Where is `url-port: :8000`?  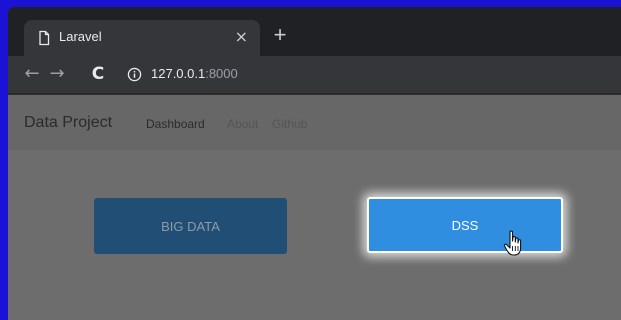
url-port: :8000 is located at coordinates (221, 73).